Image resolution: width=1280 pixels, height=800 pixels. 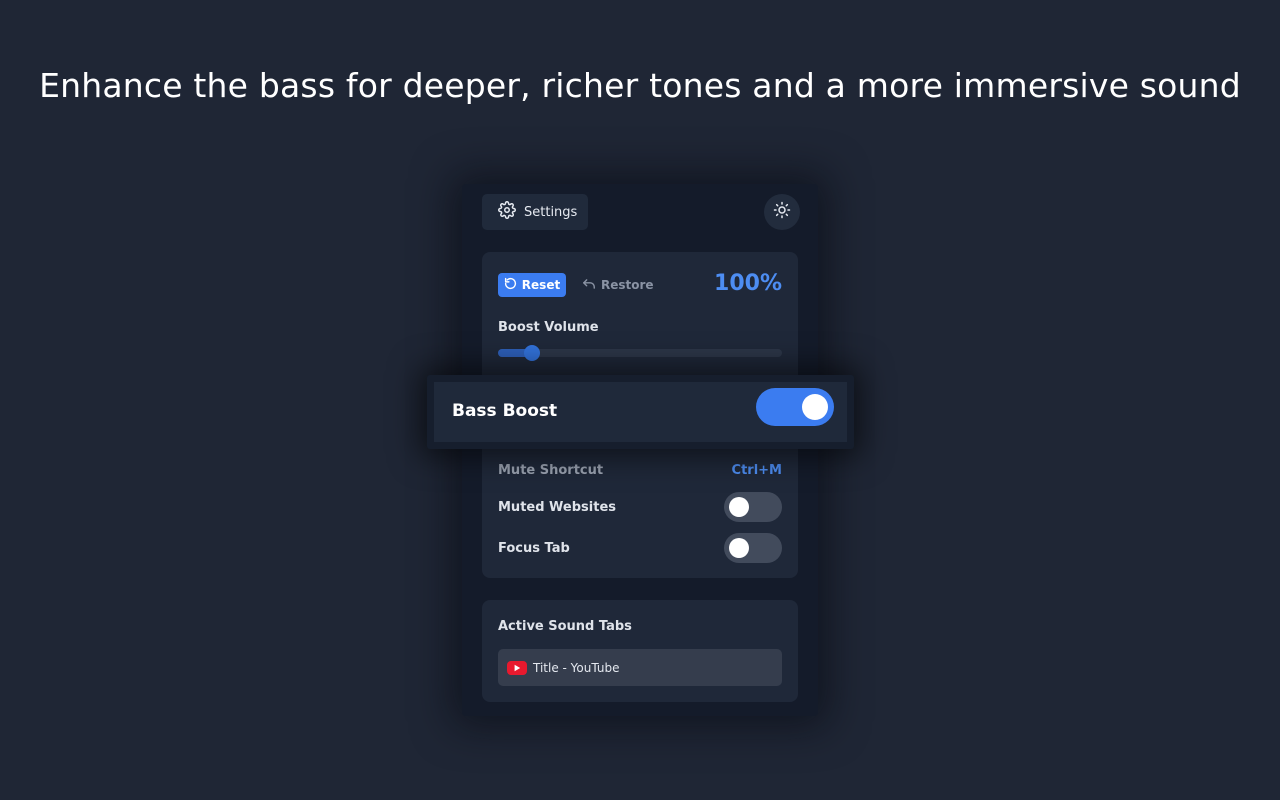 What do you see at coordinates (541, 285) in the screenshot?
I see `reset-label: Reset` at bounding box center [541, 285].